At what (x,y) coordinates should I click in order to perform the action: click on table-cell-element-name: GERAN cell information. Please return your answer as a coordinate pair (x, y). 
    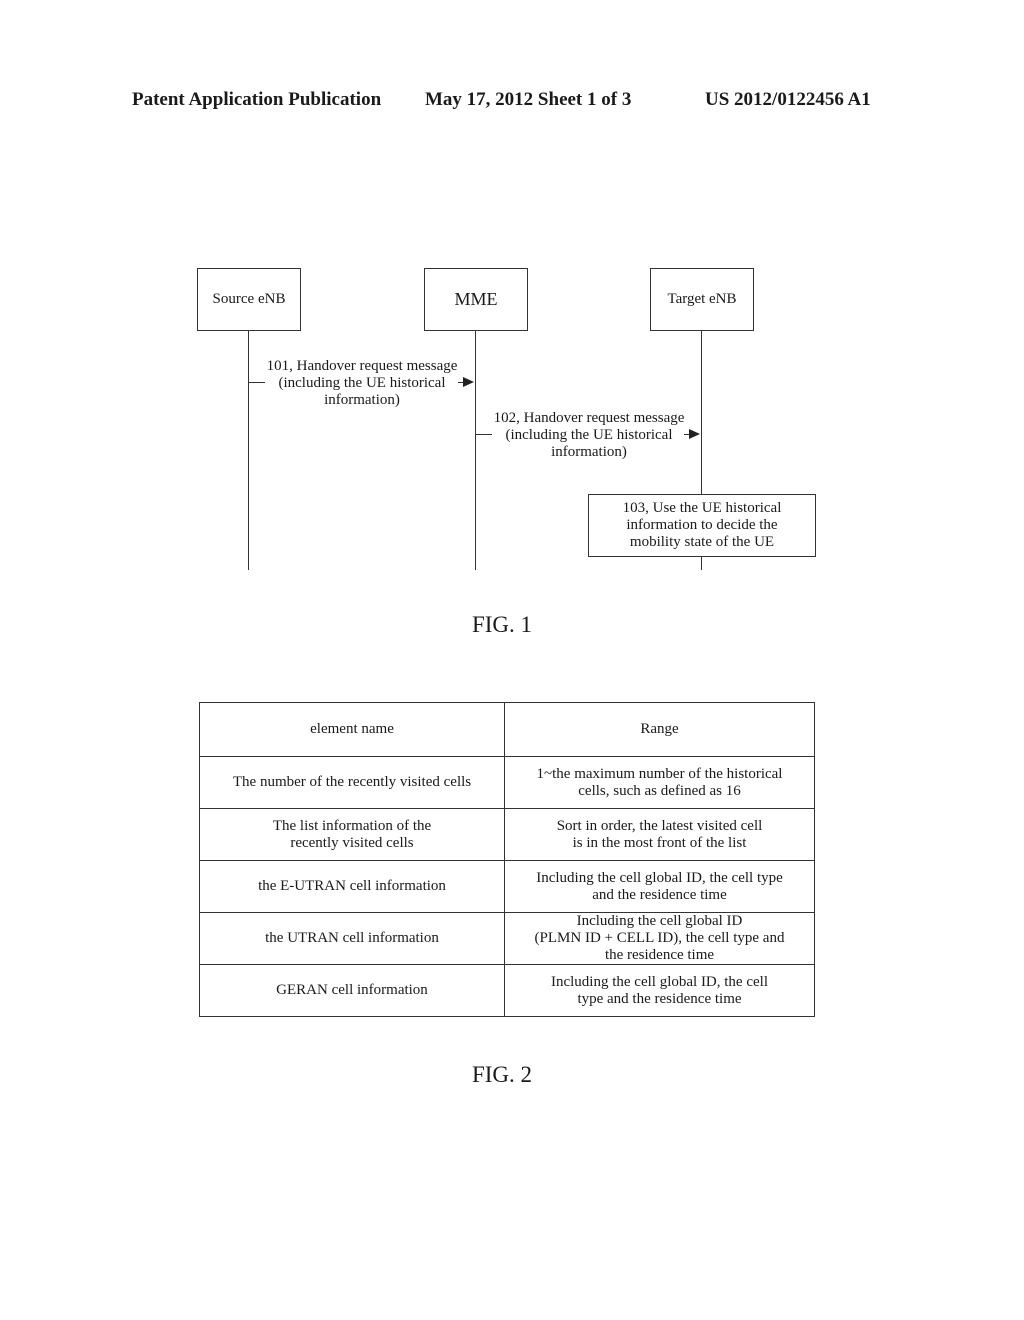
    Looking at the image, I should click on (352, 990).